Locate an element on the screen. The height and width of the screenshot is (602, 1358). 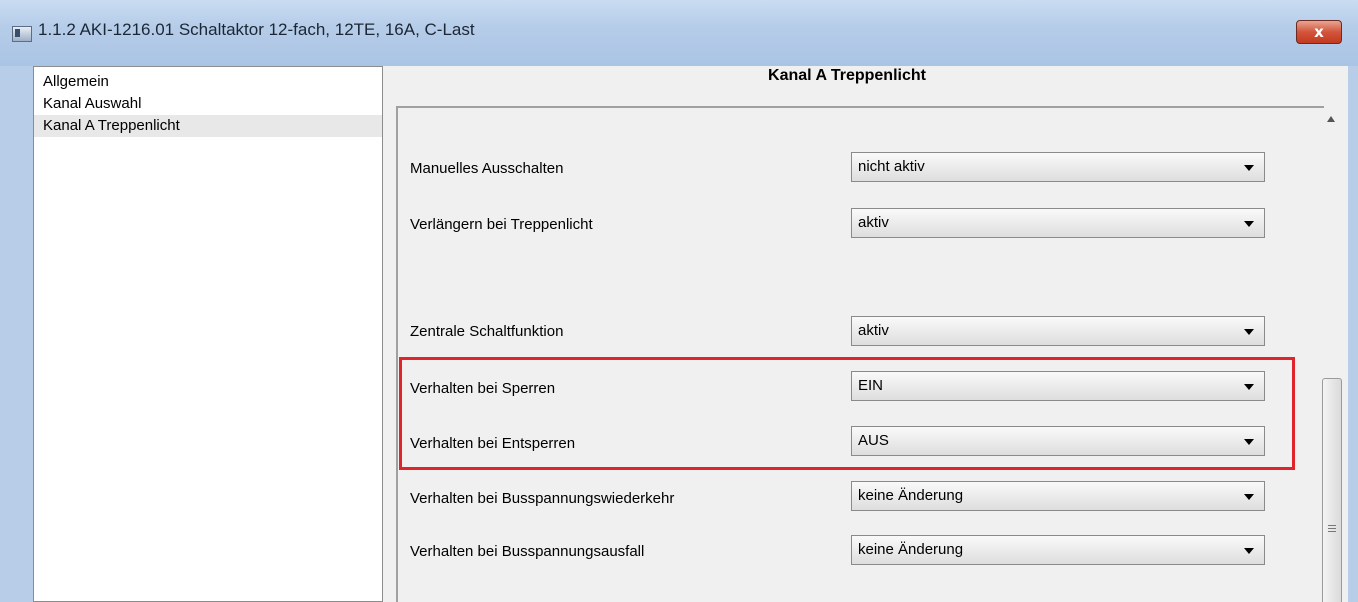
close-icon: x is located at coordinates (1319, 32).